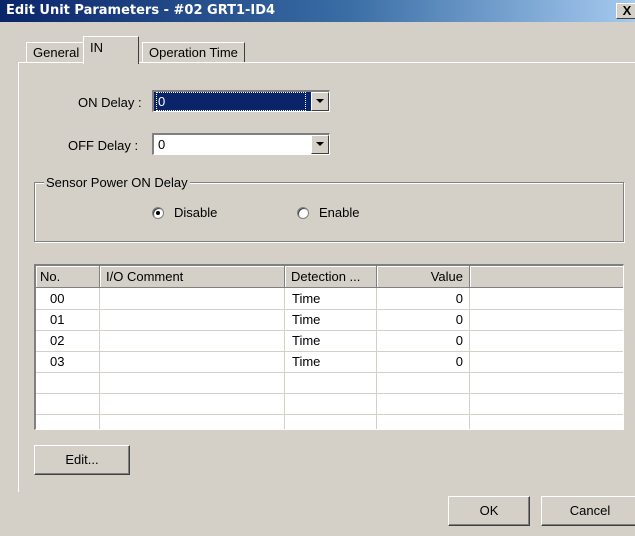 The width and height of the screenshot is (635, 536). Describe the element at coordinates (117, 182) in the screenshot. I see `sensor-power-group-label: Sensor Power ON Delay` at that location.